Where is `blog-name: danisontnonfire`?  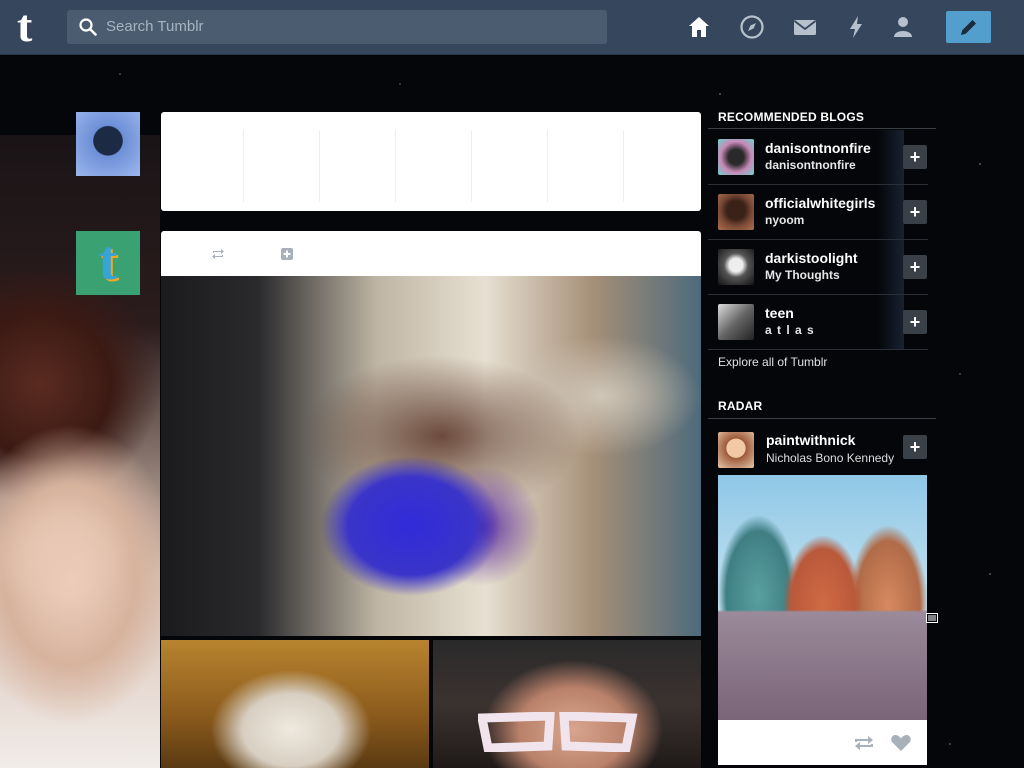 blog-name: danisontnonfire is located at coordinates (818, 148).